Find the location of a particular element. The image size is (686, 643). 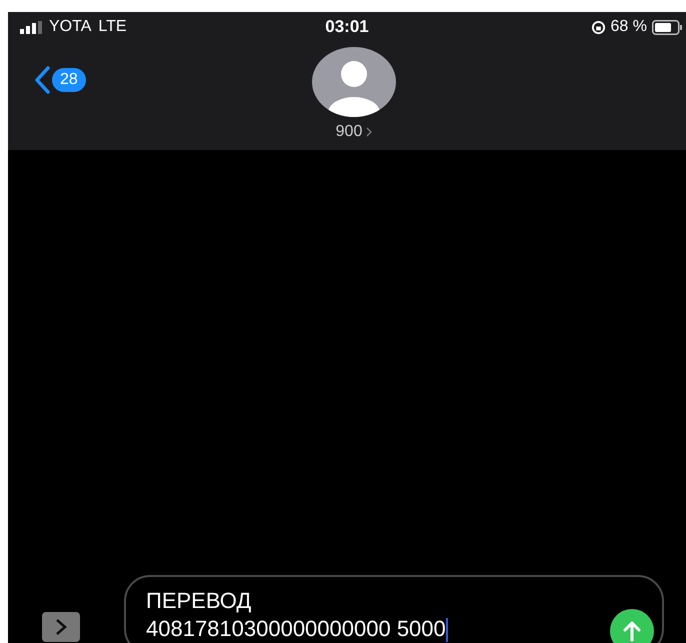

carrier-name: YOTA is located at coordinates (70, 27).